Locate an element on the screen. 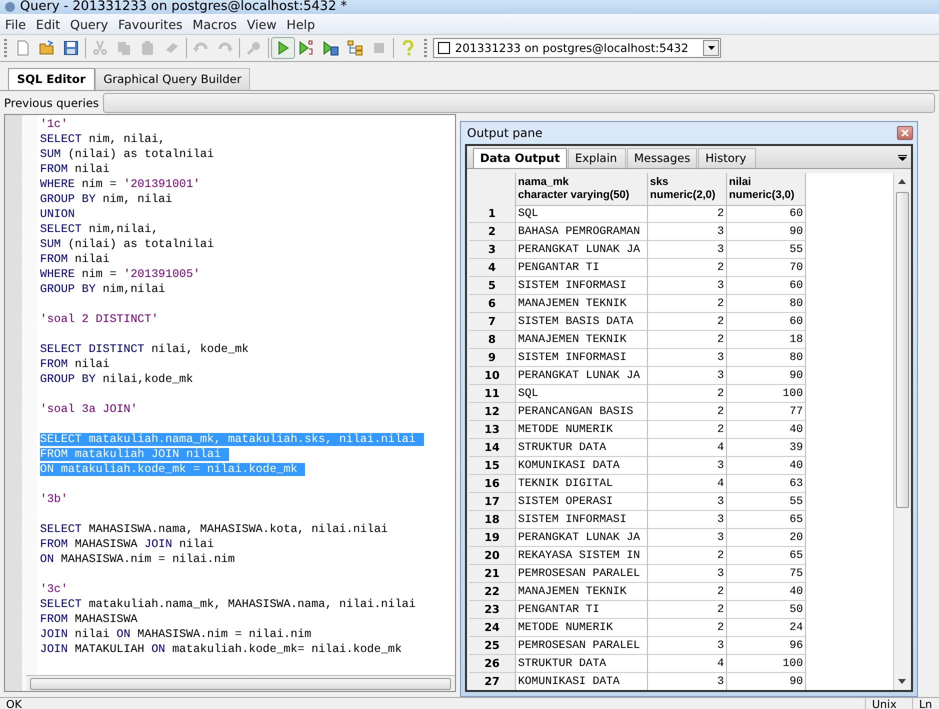  code-line: SELECT nim,nilai, is located at coordinates (100, 229).